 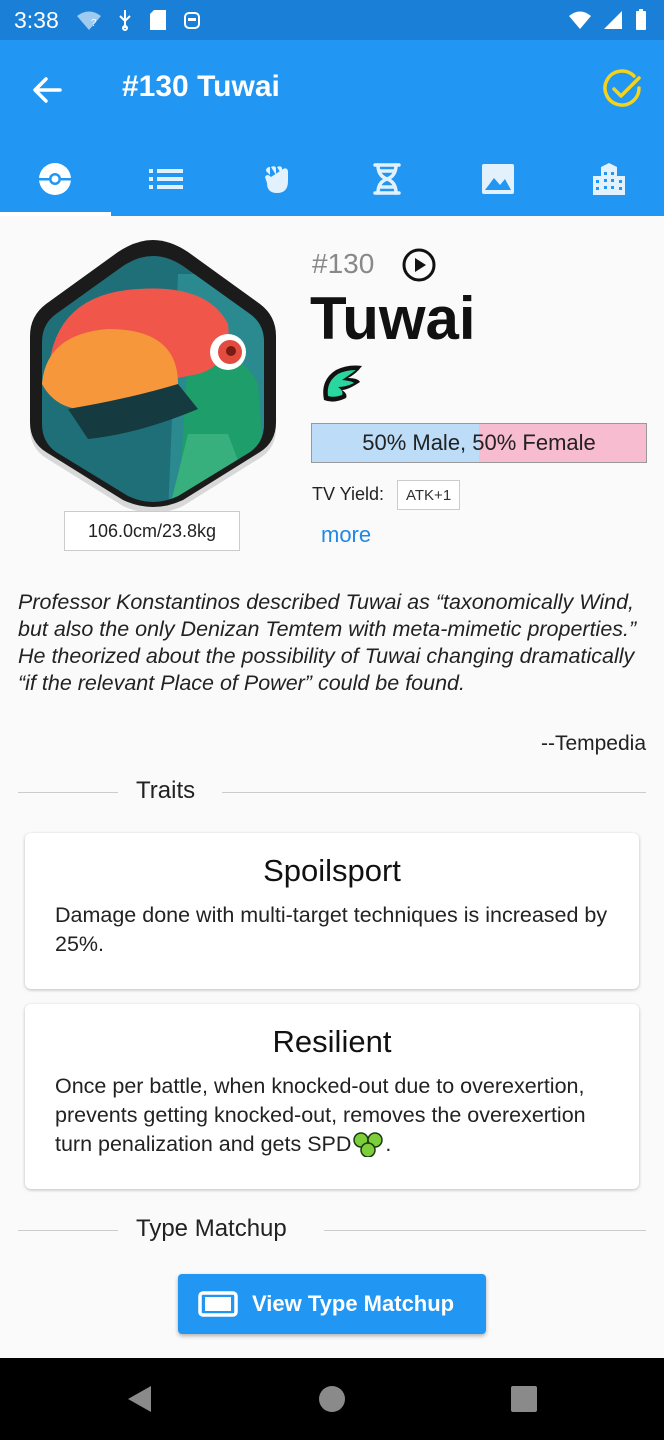 I want to click on triangle-back-icon, so click(x=139, y=1399).